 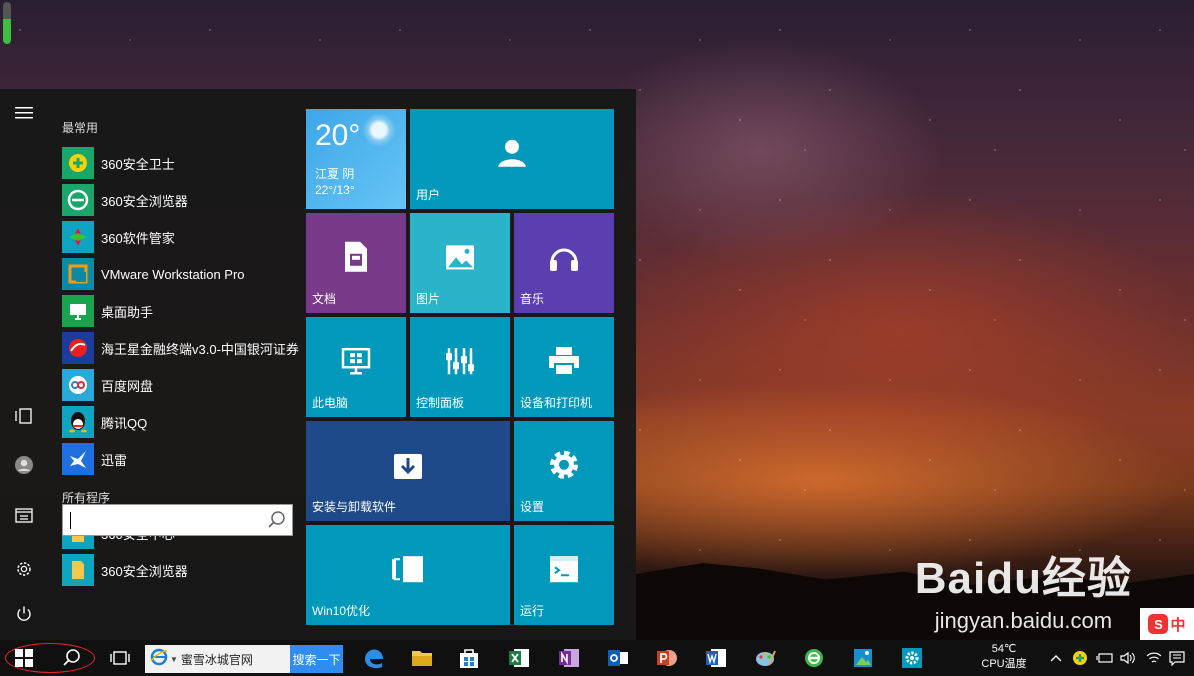 What do you see at coordinates (408, 471) in the screenshot?
I see `tile-install-uninstall: 安装与卸载软件` at bounding box center [408, 471].